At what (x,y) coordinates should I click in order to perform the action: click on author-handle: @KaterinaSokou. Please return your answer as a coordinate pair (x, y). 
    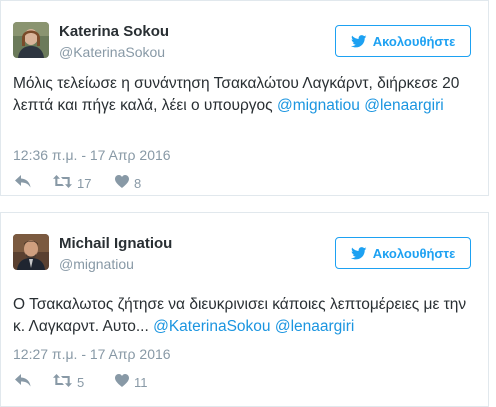
    Looking at the image, I should click on (112, 52).